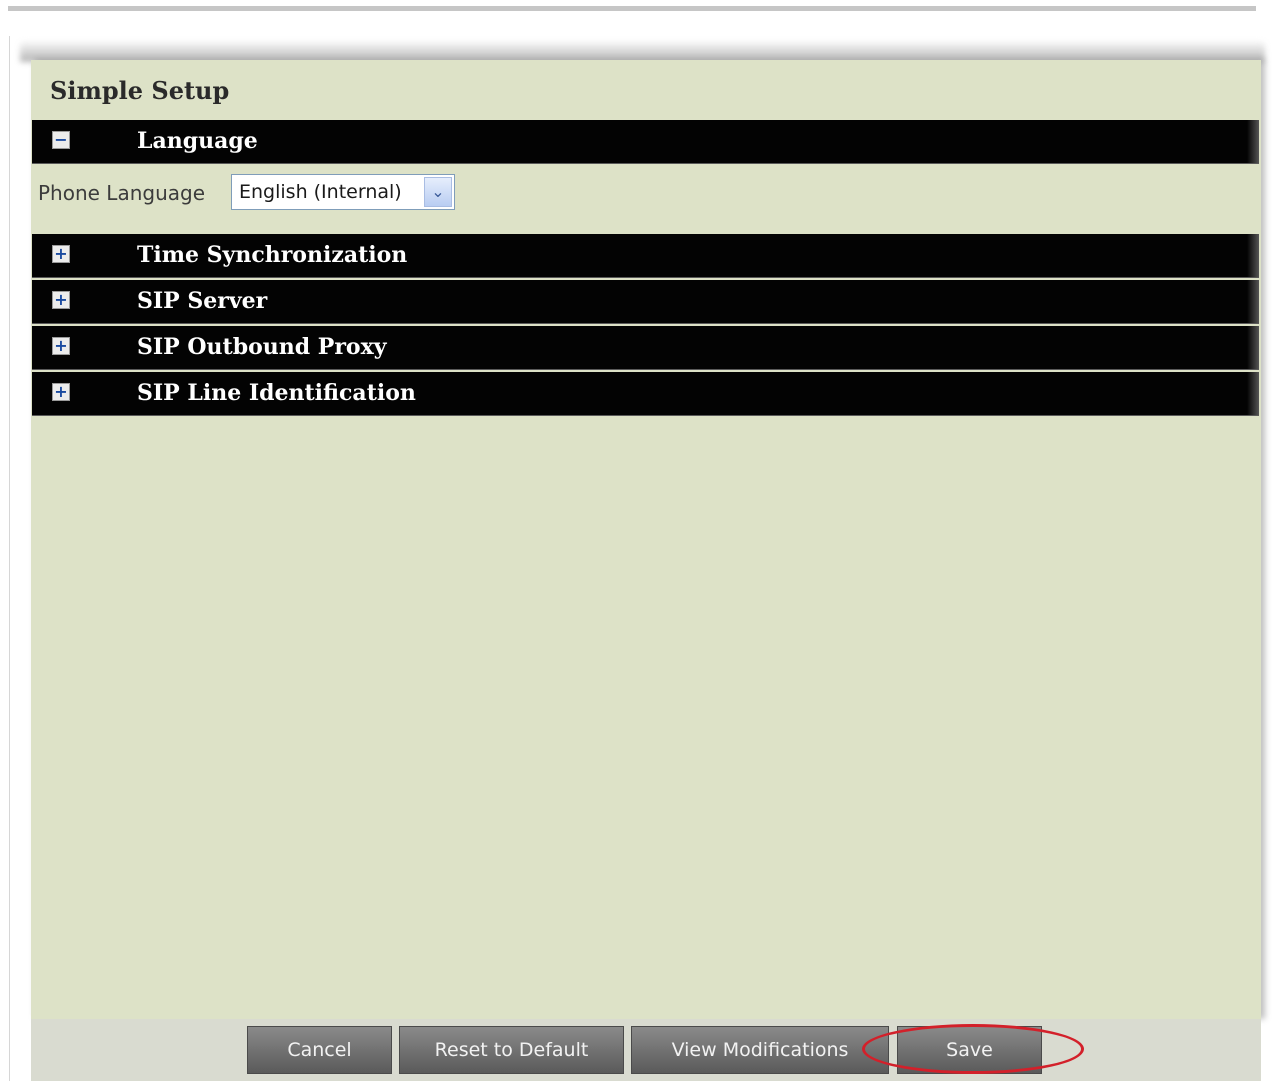 Image resolution: width=1279 pixels, height=1081 pixels. What do you see at coordinates (645, 142) in the screenshot?
I see `section-language-header: − Language` at bounding box center [645, 142].